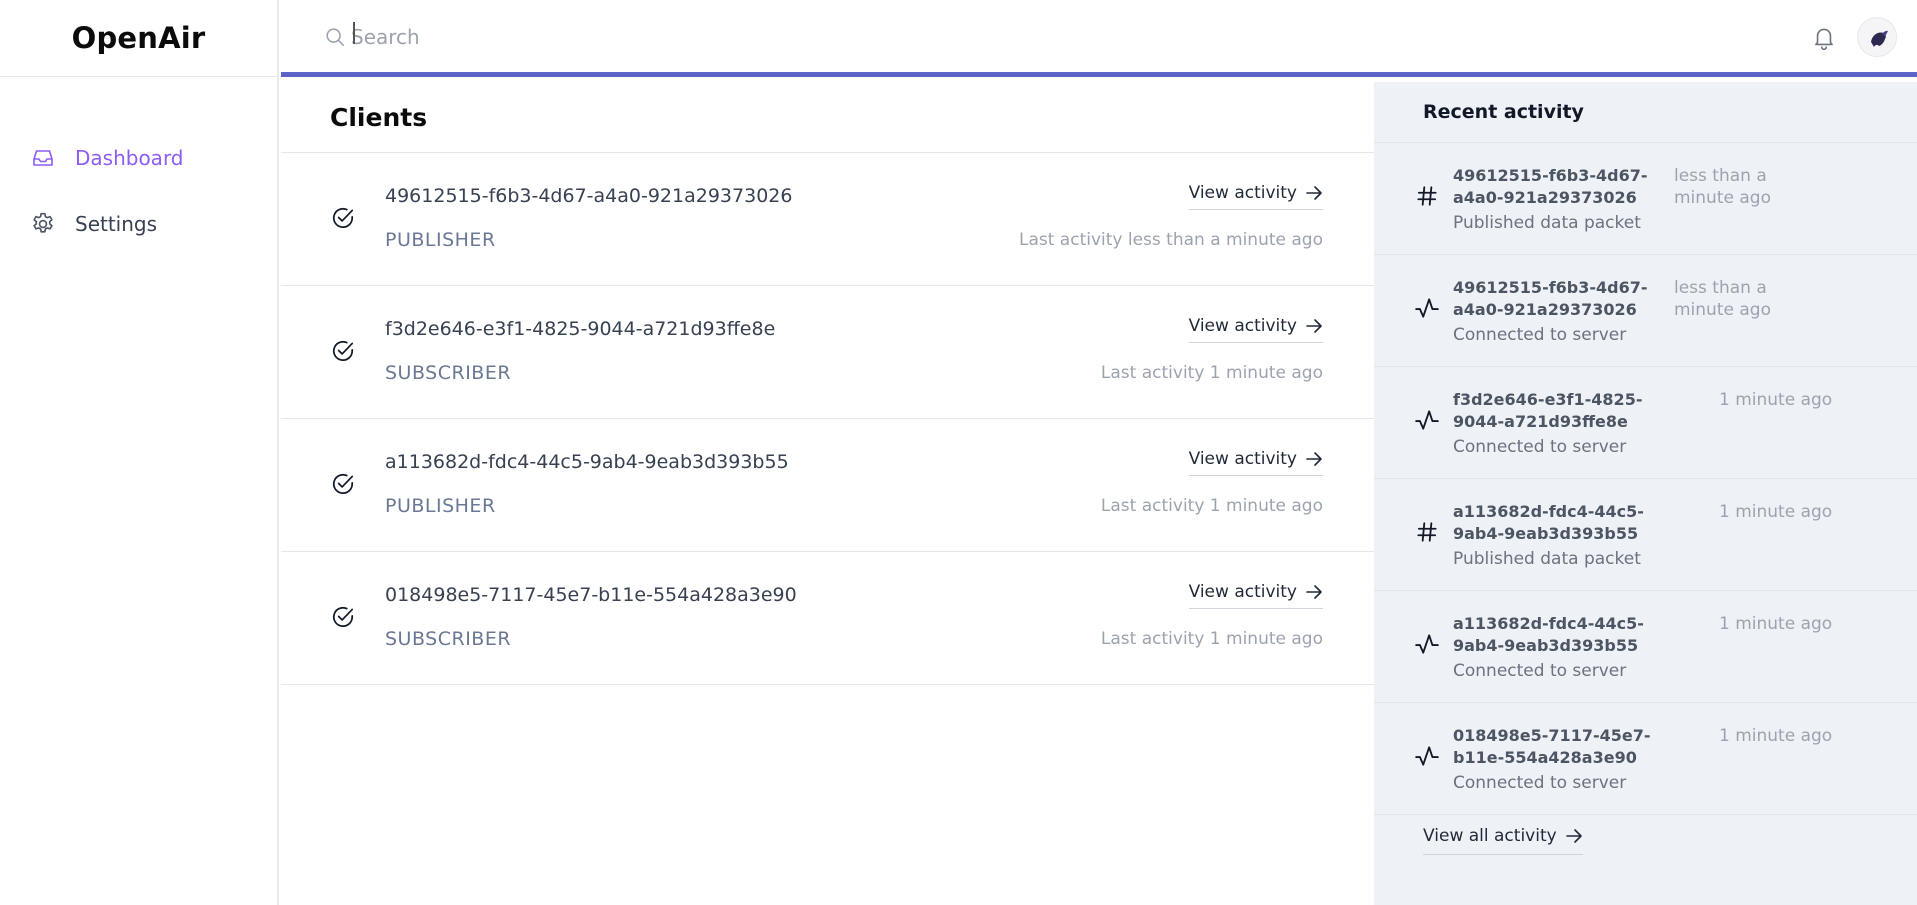 The width and height of the screenshot is (1917, 905). I want to click on brand-header: OpenAir, so click(138, 38).